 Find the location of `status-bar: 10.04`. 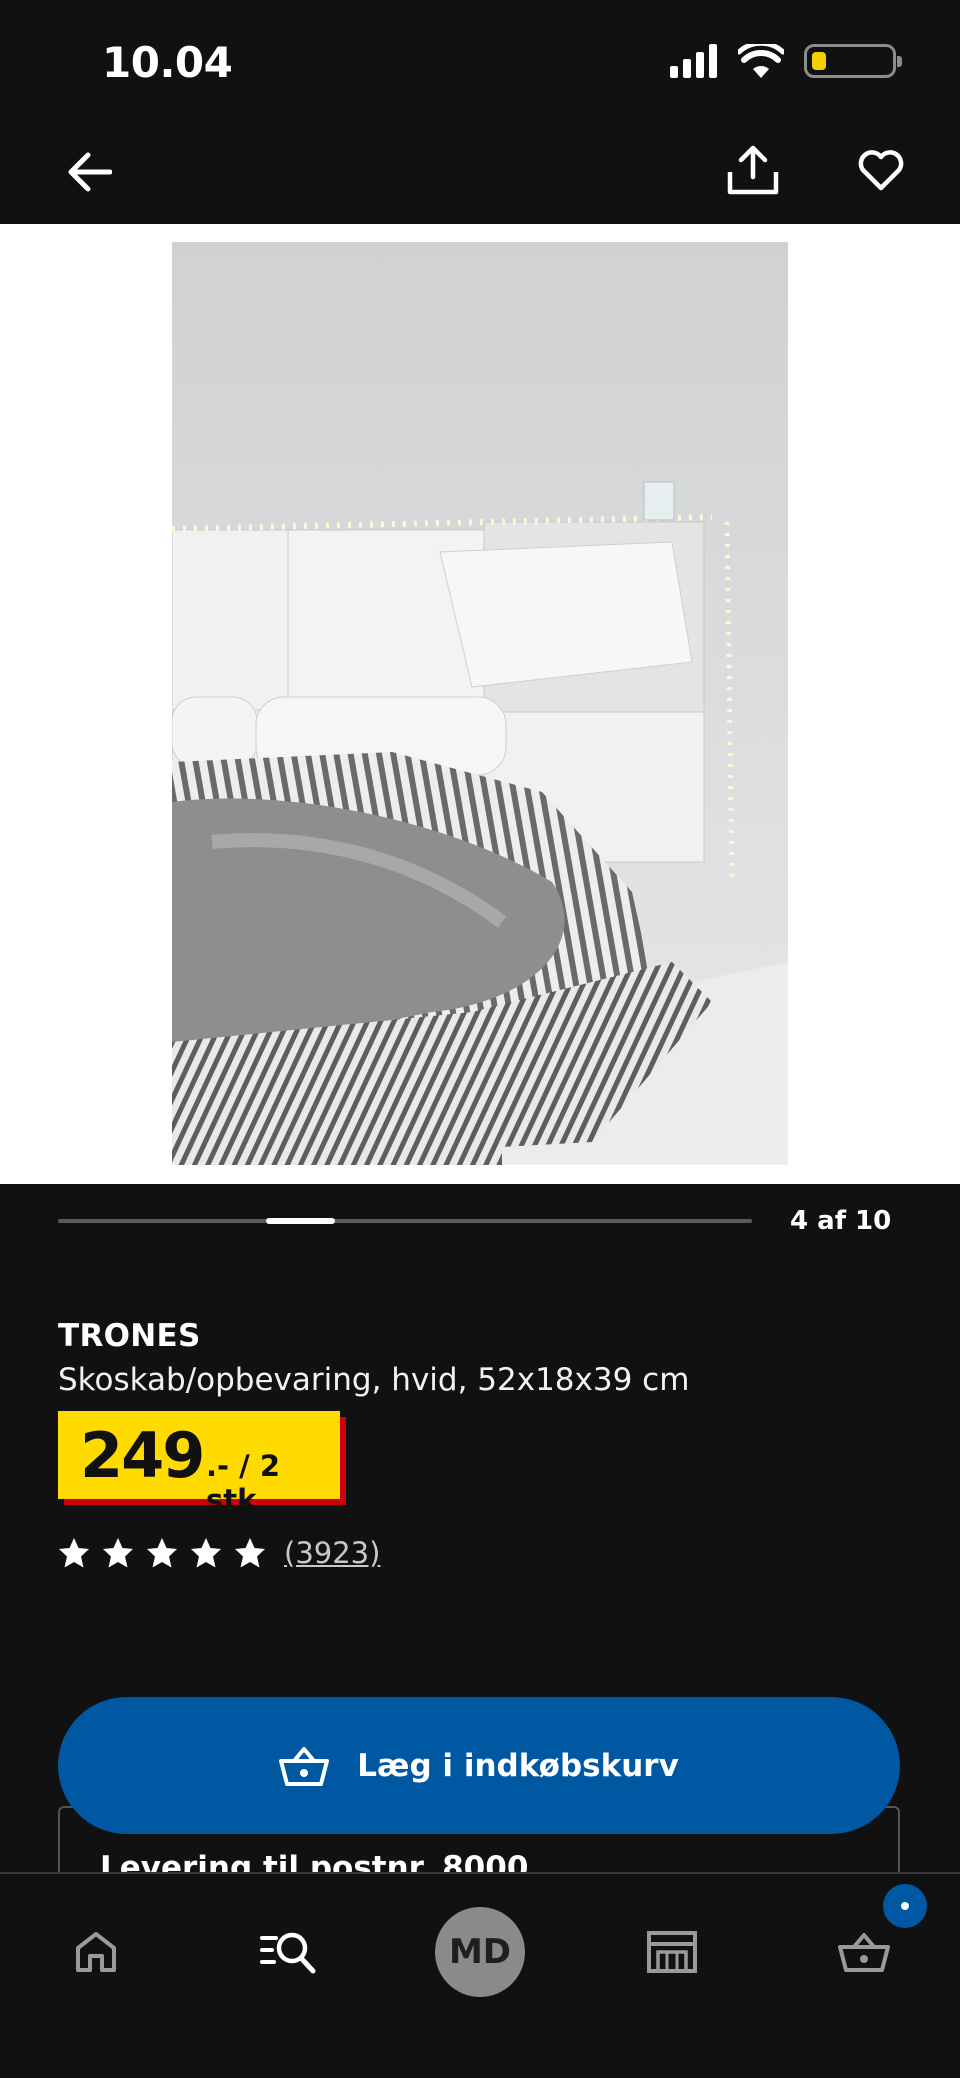

status-bar: 10.04 is located at coordinates (480, 60).